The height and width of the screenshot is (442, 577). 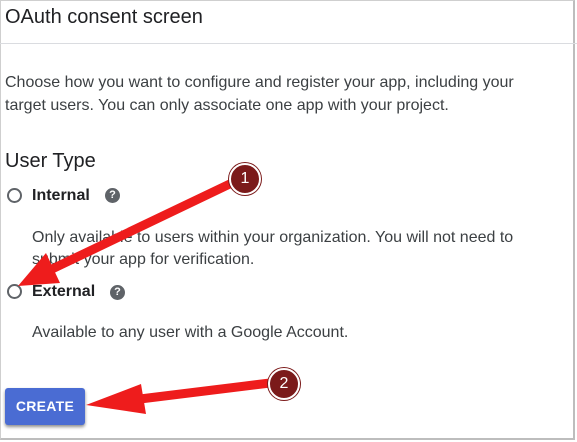 I want to click on internal-radio, so click(x=14, y=195).